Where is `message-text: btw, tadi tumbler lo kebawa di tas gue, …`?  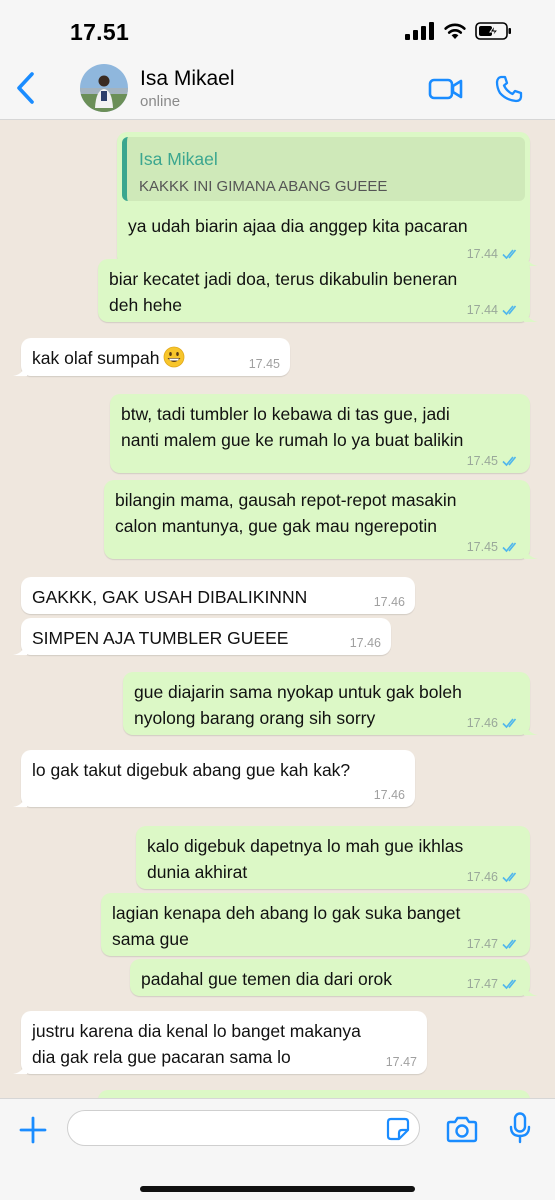
message-text: btw, tadi tumbler lo kebawa di tas gue, … is located at coordinates (292, 427).